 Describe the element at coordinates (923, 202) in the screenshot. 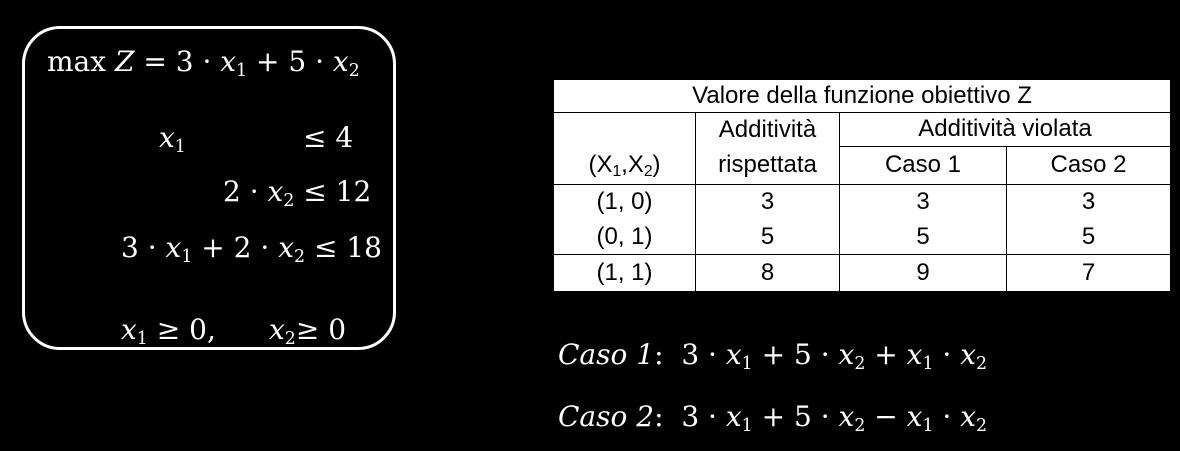

I see `table-cell-case1: 3` at that location.